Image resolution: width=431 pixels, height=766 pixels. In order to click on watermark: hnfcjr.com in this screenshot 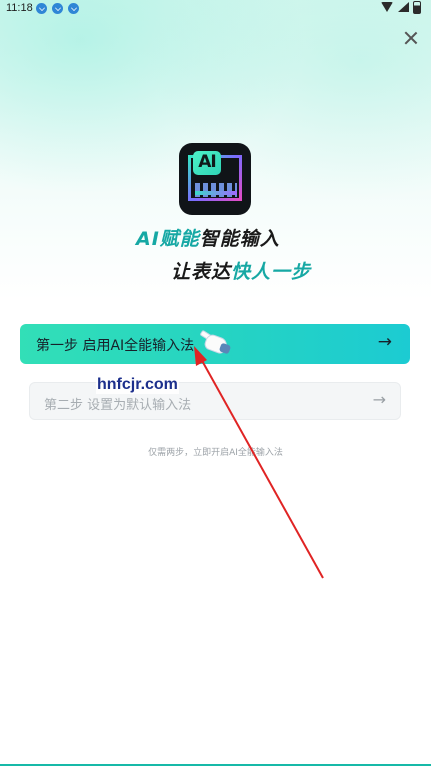, I will do `click(137, 385)`.